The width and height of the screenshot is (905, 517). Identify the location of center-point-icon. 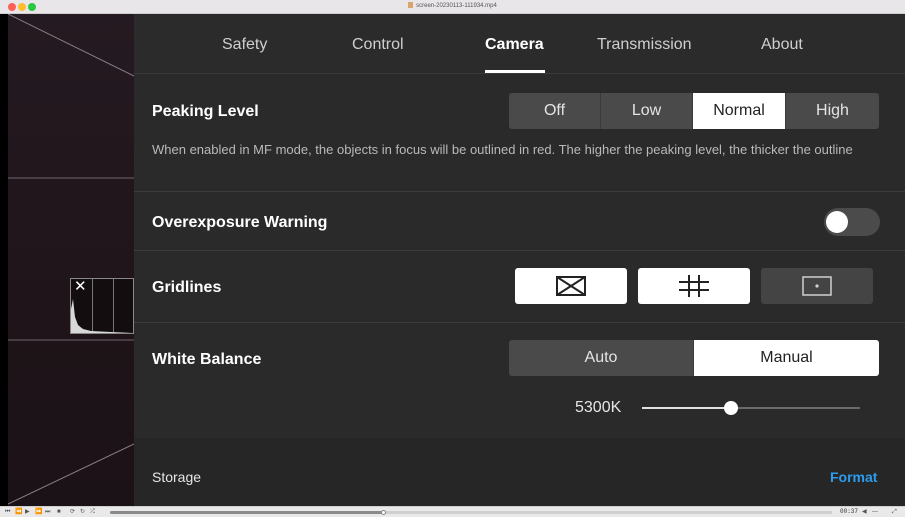
(817, 286).